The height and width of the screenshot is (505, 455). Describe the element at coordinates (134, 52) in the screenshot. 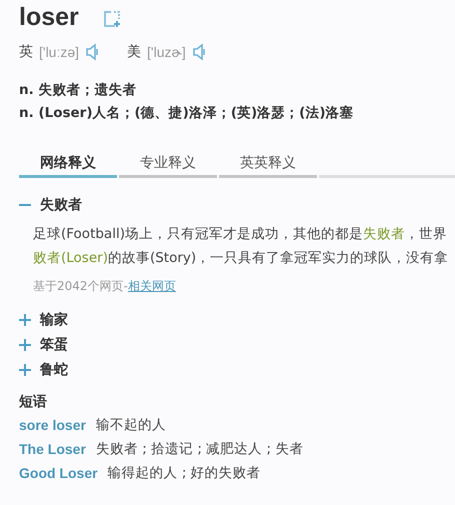

I see `region-label: 美` at that location.